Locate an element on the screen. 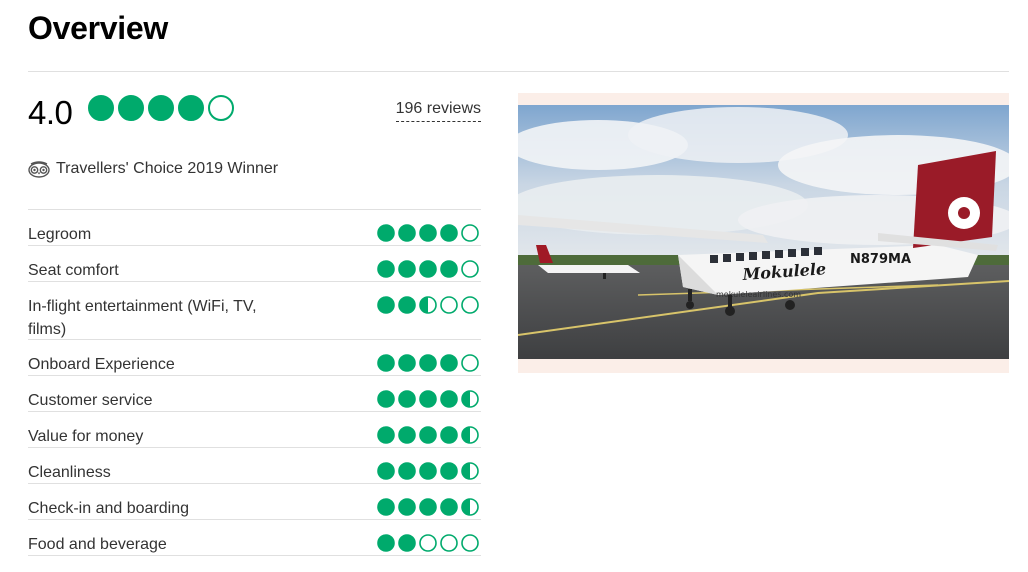  rating-row: Seat comfort is located at coordinates (254, 264).